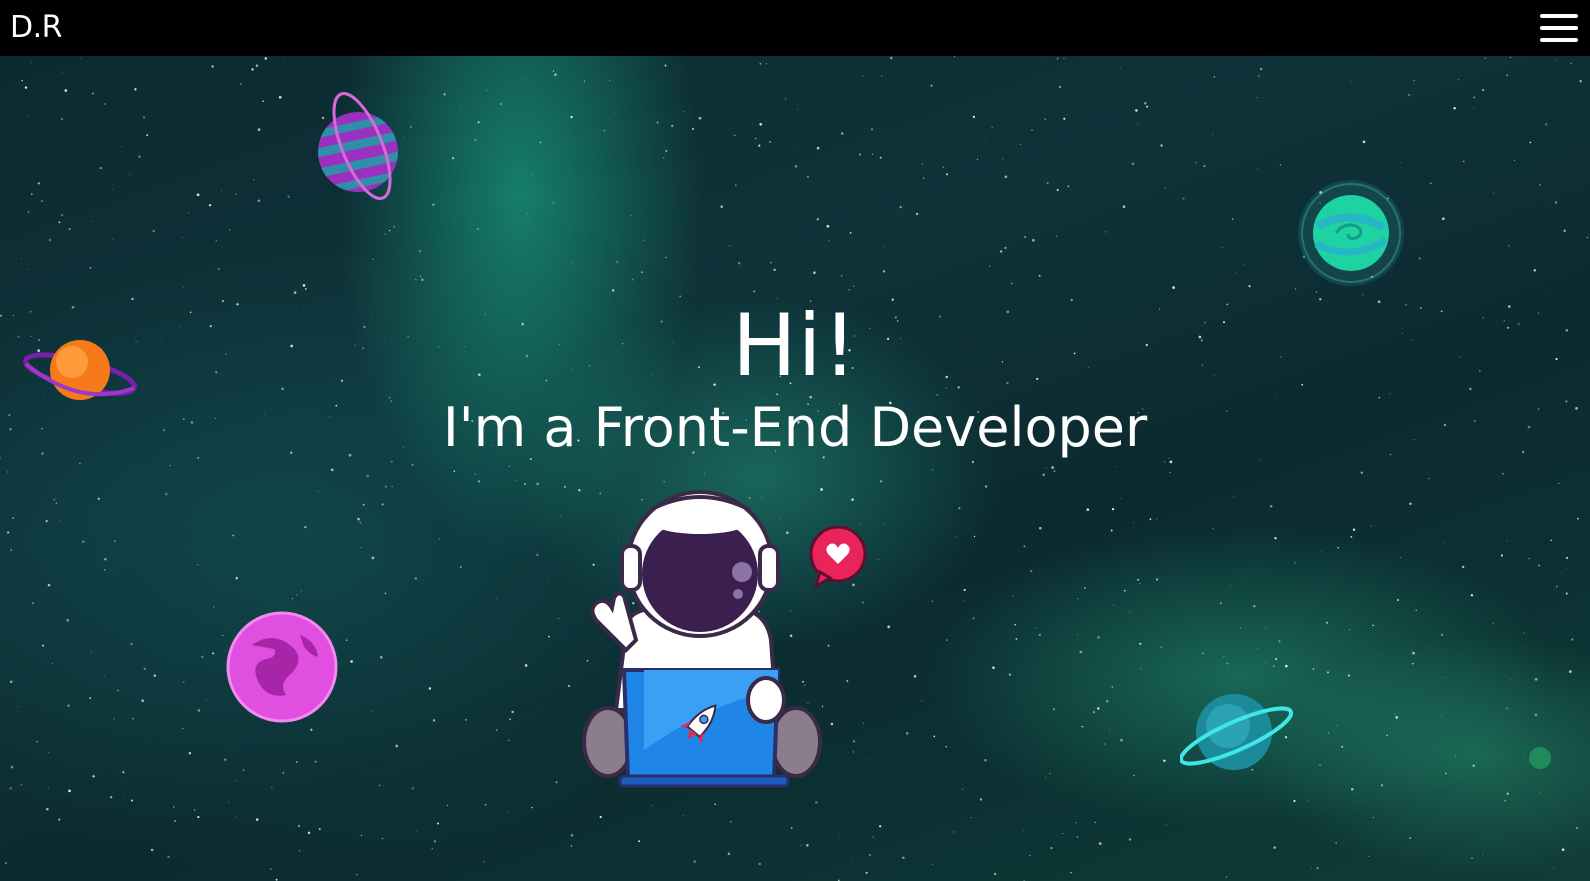 The height and width of the screenshot is (881, 1590). Describe the element at coordinates (838, 557) in the screenshot. I see `heart-speech-bubble-icon` at that location.